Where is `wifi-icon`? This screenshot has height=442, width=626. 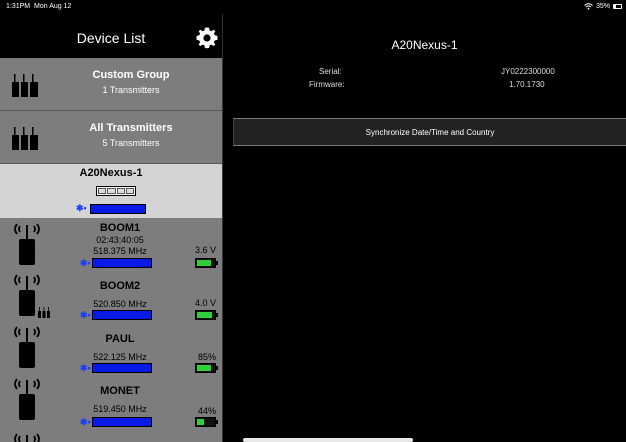 wifi-icon is located at coordinates (588, 6).